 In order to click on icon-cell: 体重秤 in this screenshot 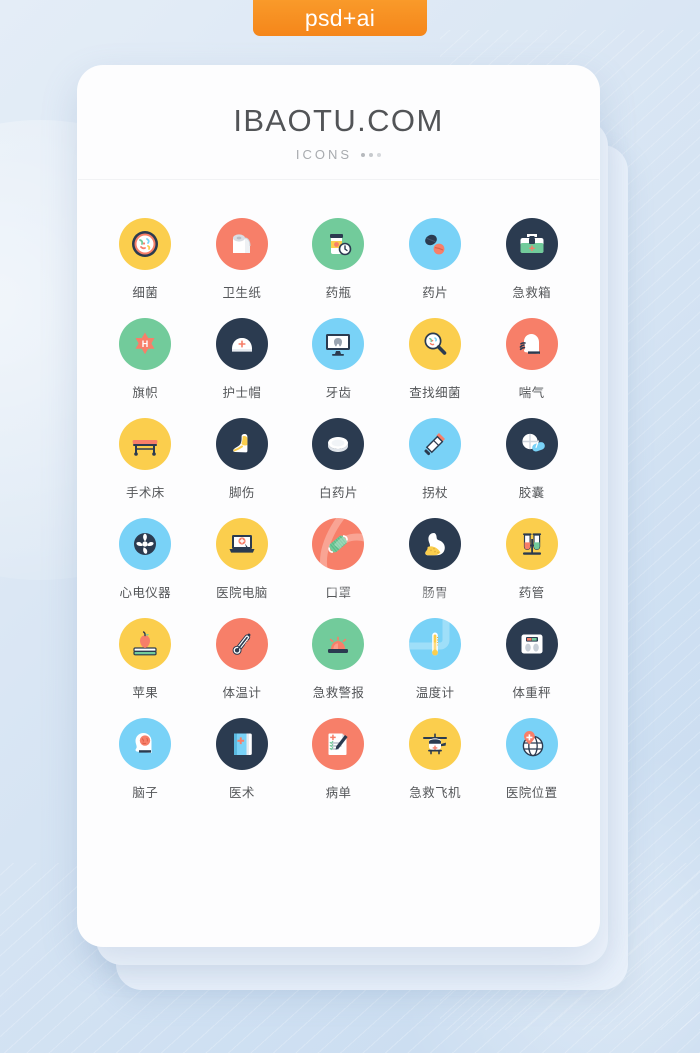, I will do `click(531, 659)`.